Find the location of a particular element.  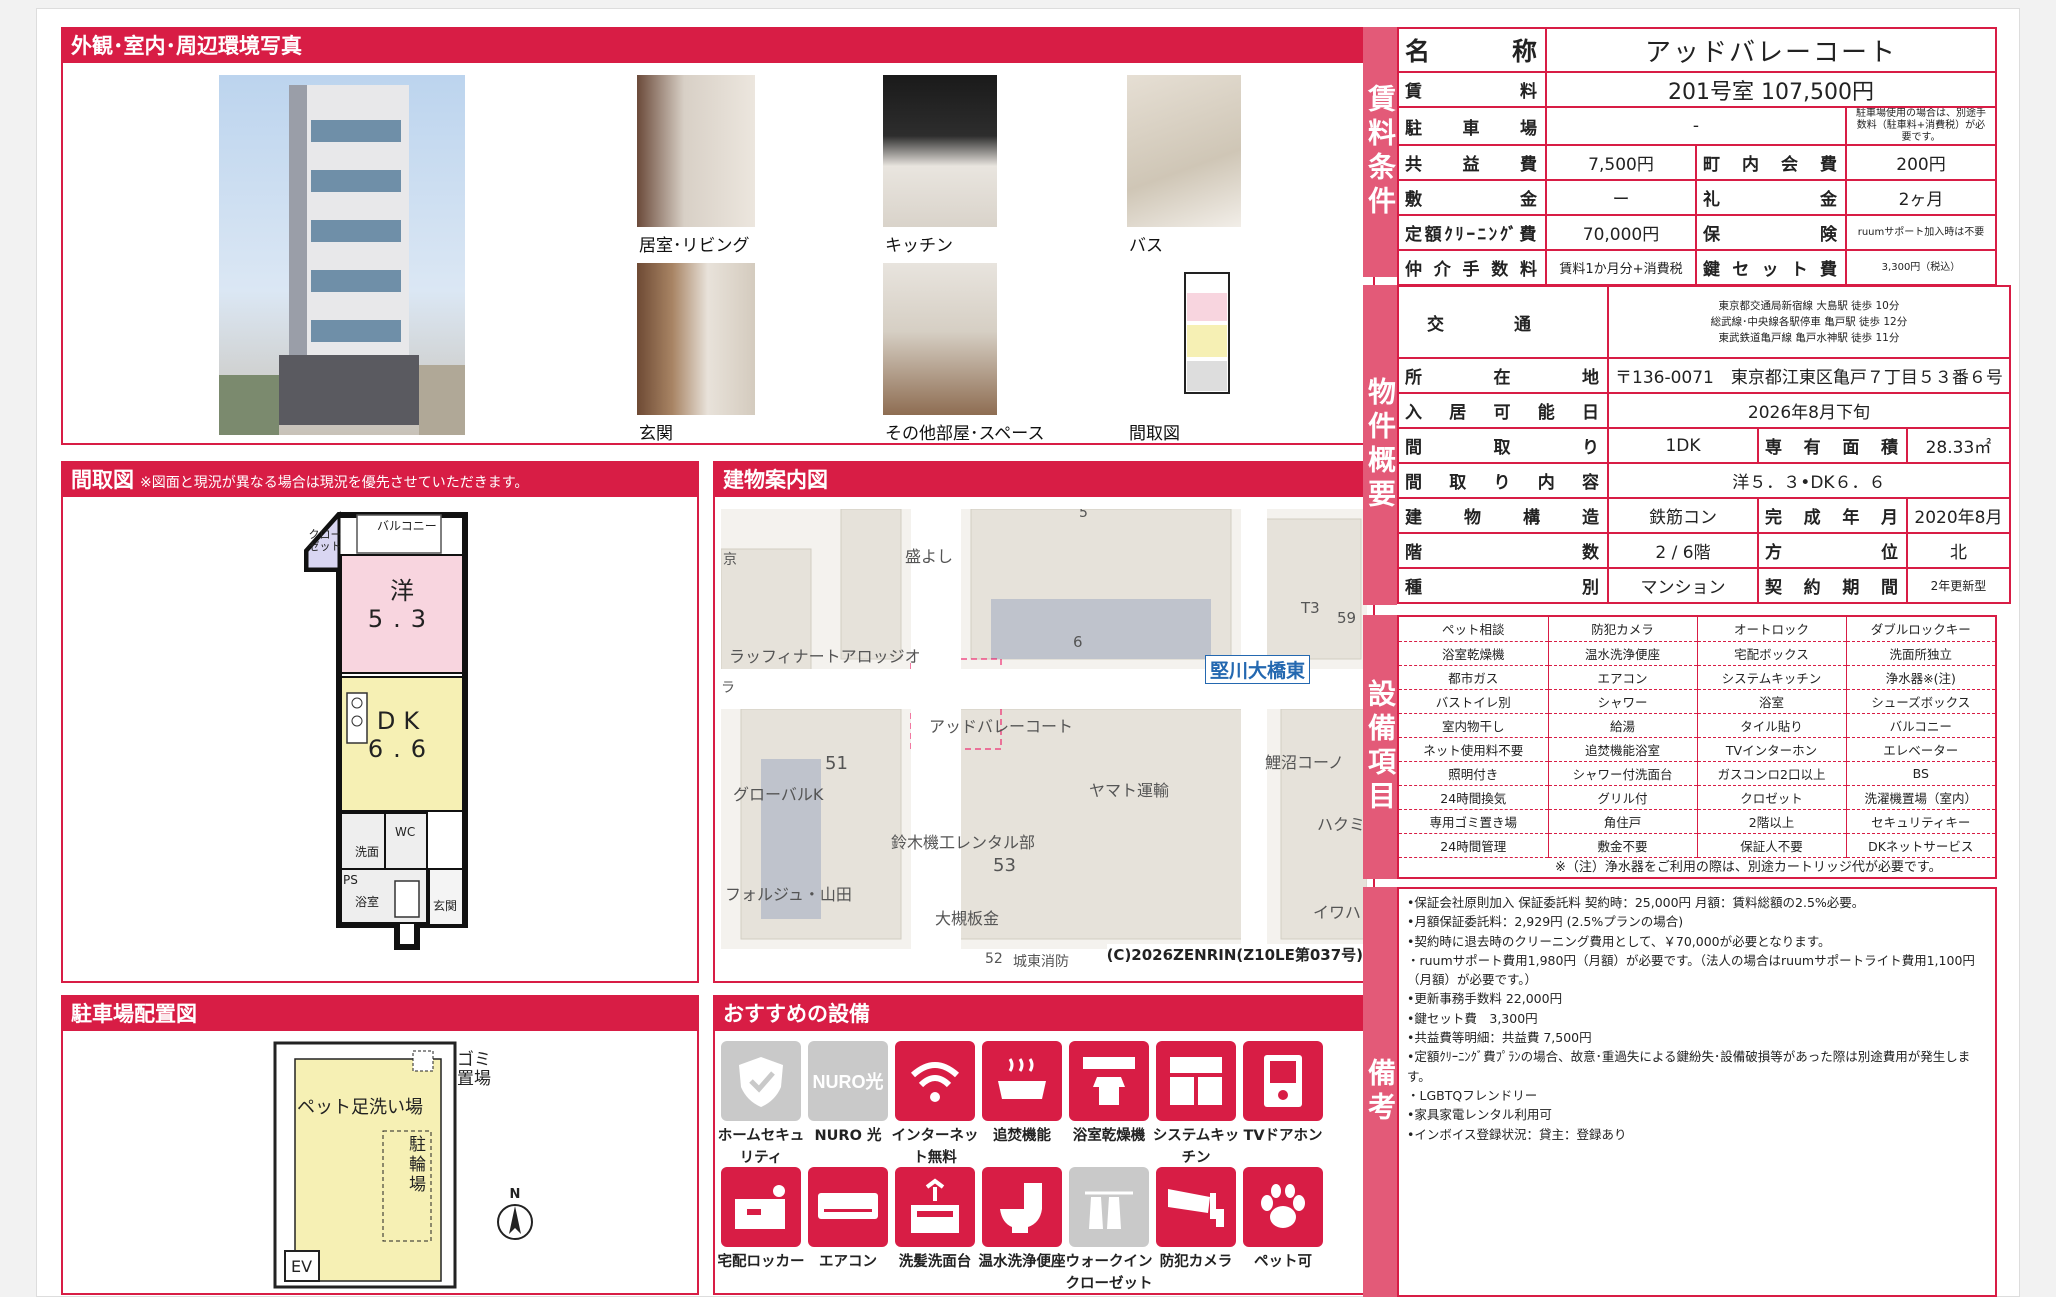

floor-label: 階数 is located at coordinates (1503, 550).